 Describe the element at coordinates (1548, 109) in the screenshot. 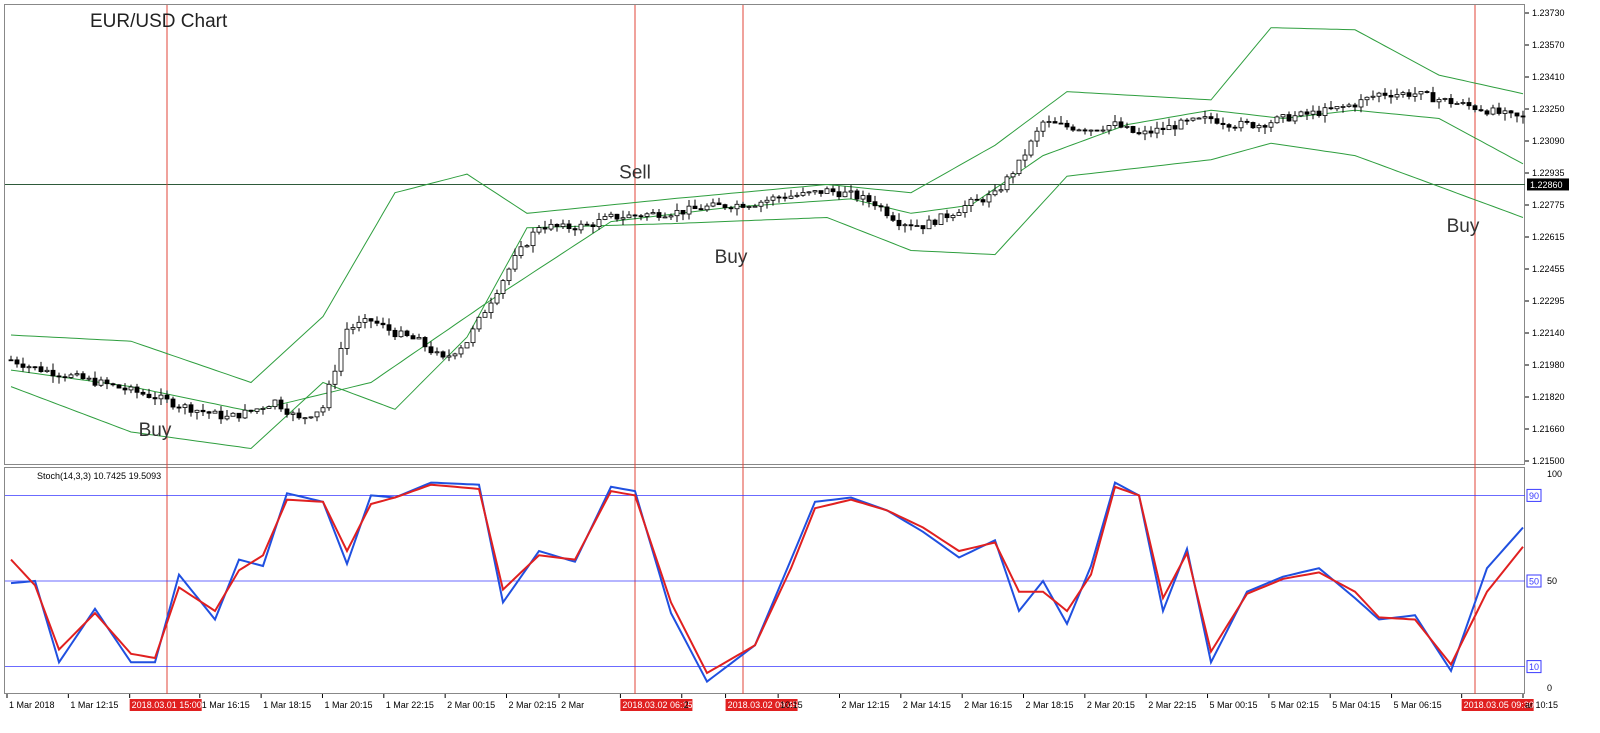

I see `price-axis-label: 1.23250` at that location.